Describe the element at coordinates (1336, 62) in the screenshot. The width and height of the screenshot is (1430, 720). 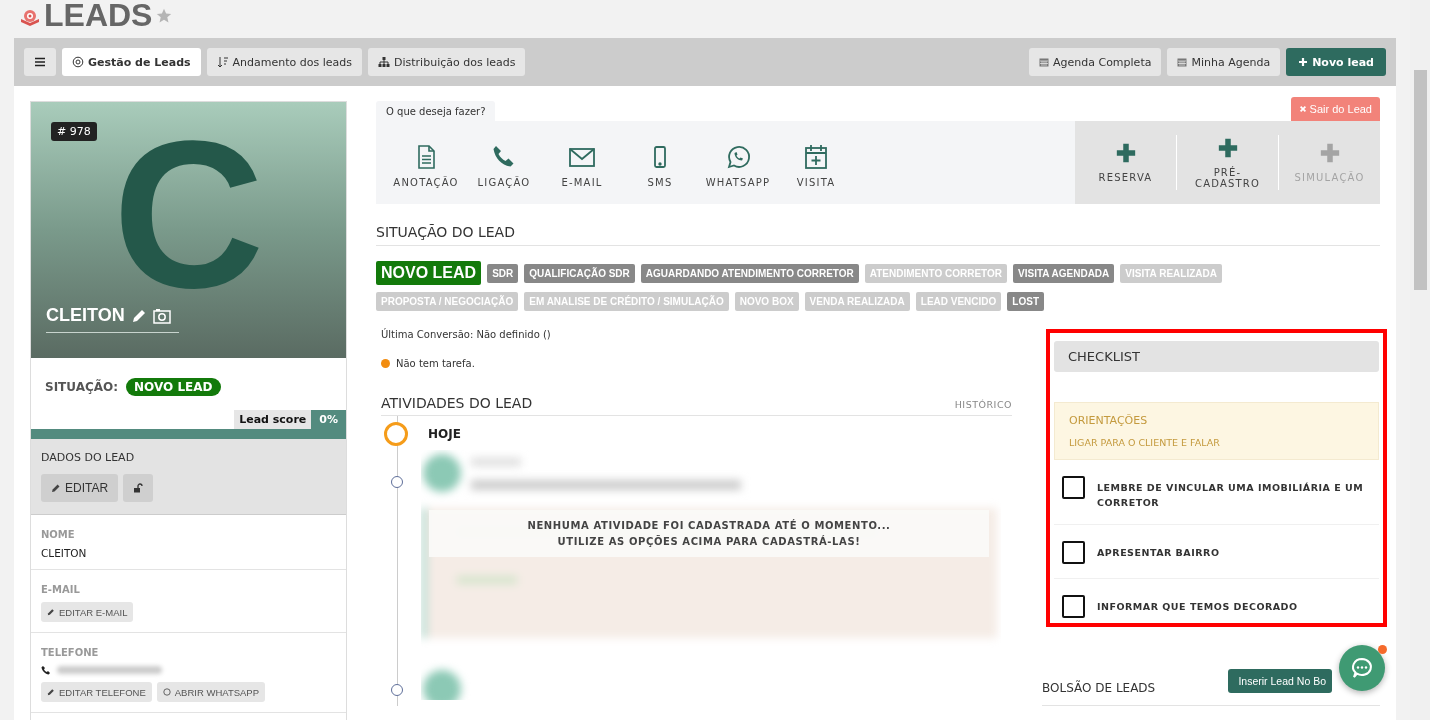
I see `toolbar-button: Novo lead` at that location.